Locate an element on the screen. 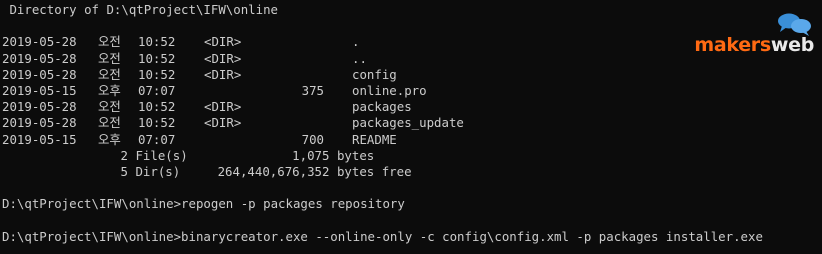 Image resolution: width=822 pixels, height=254 pixels. entry-name: .. is located at coordinates (359, 58).